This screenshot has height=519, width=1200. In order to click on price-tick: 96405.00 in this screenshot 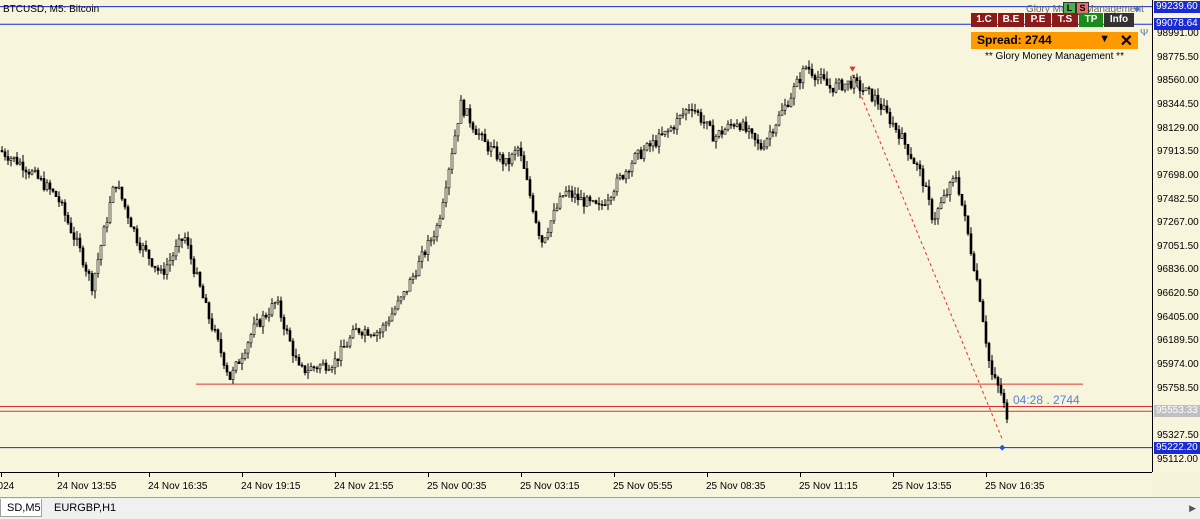, I will do `click(1178, 317)`.